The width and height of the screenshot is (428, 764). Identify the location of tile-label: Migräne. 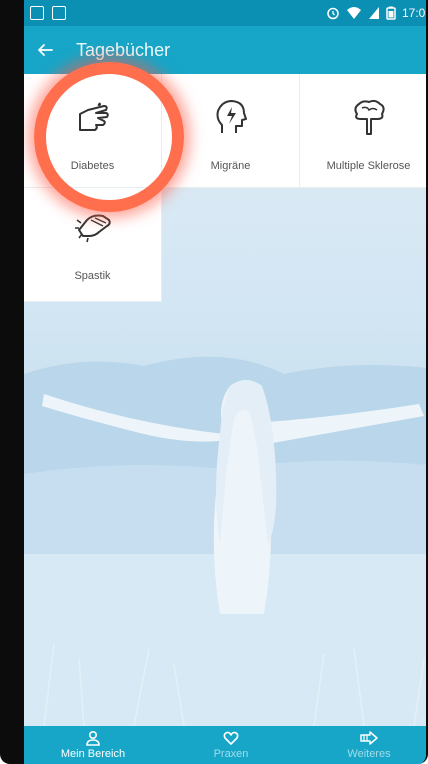
(230, 166).